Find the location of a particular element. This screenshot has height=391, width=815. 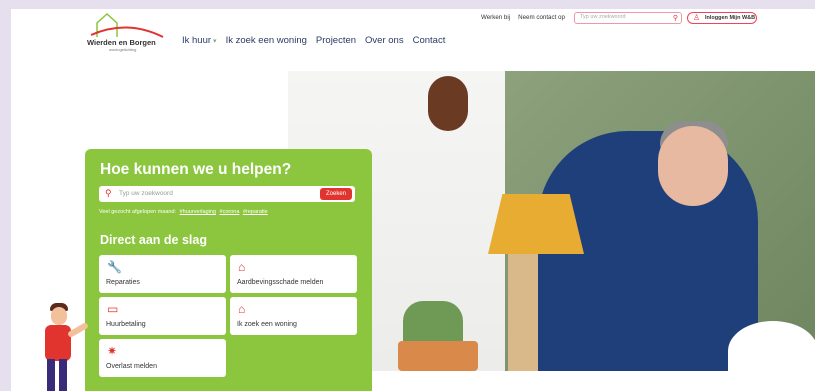

mascot-arm is located at coordinates (78, 330).